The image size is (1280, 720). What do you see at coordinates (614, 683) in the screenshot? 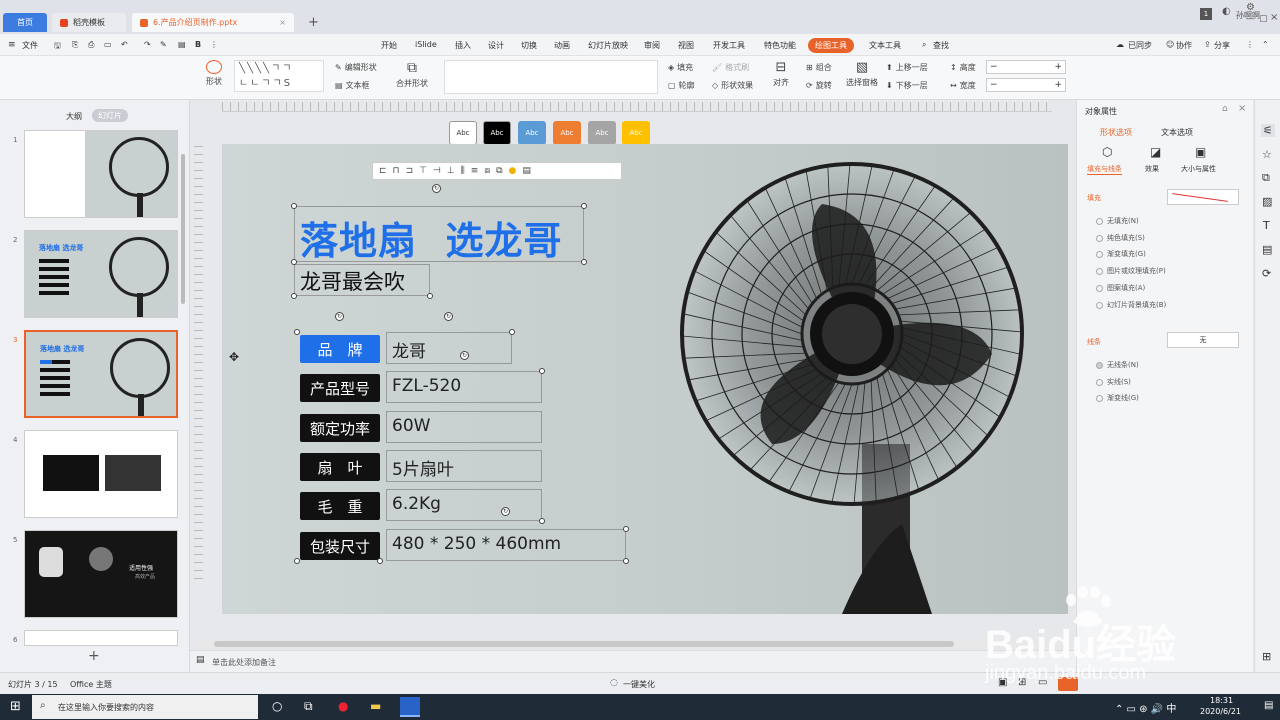
I see `beautify-icon: ◌` at bounding box center [614, 683].